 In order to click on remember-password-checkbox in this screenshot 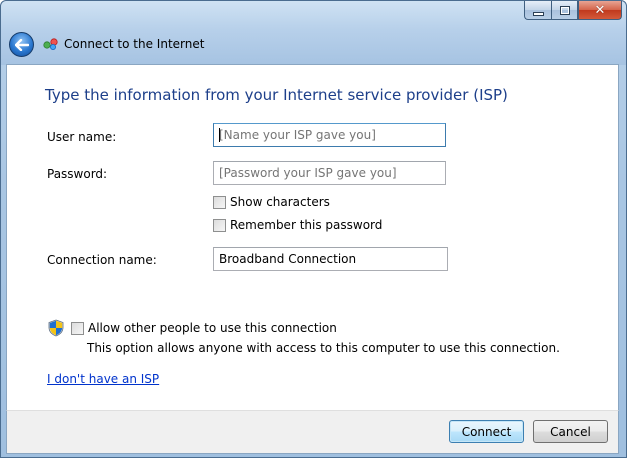, I will do `click(219, 225)`.